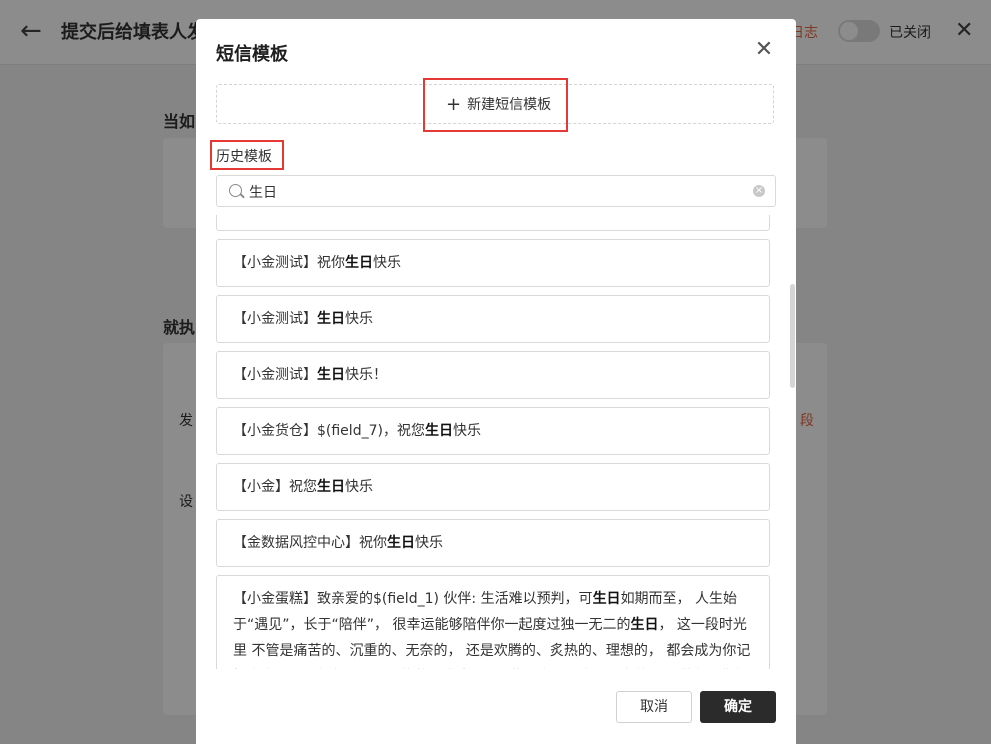 The image size is (991, 744). I want to click on template-text: 快乐！, so click(366, 375).